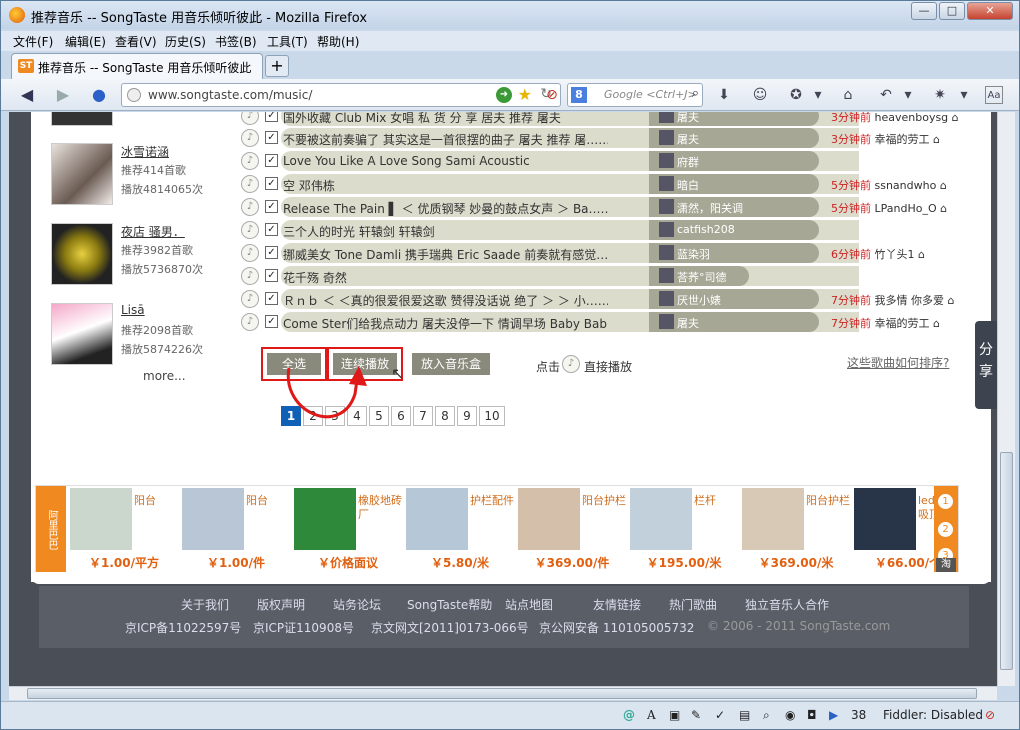 The width and height of the screenshot is (1020, 730). Describe the element at coordinates (27, 95) in the screenshot. I see `back-icon: ◀` at that location.